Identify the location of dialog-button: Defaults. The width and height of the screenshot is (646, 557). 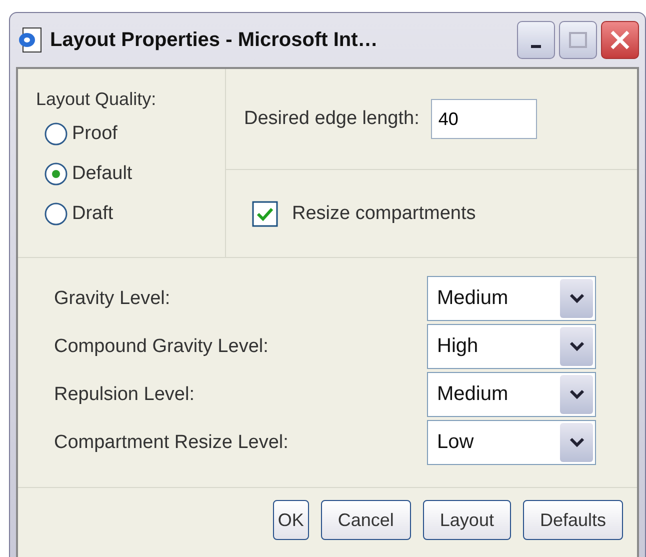
(572, 520).